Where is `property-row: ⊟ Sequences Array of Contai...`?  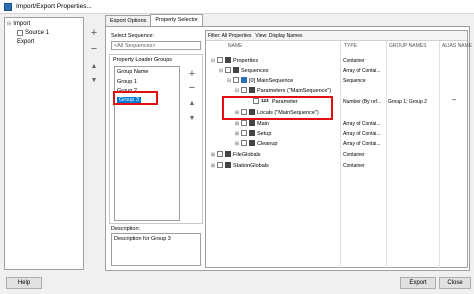
property-row: ⊟ Sequences Array of Contai... is located at coordinates (336, 70).